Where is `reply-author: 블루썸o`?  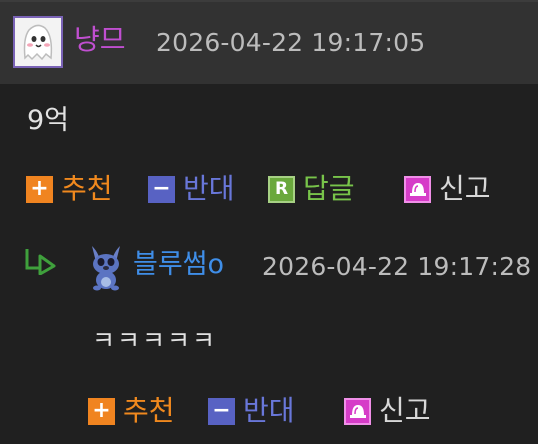 reply-author: 블루썸o is located at coordinates (178, 265).